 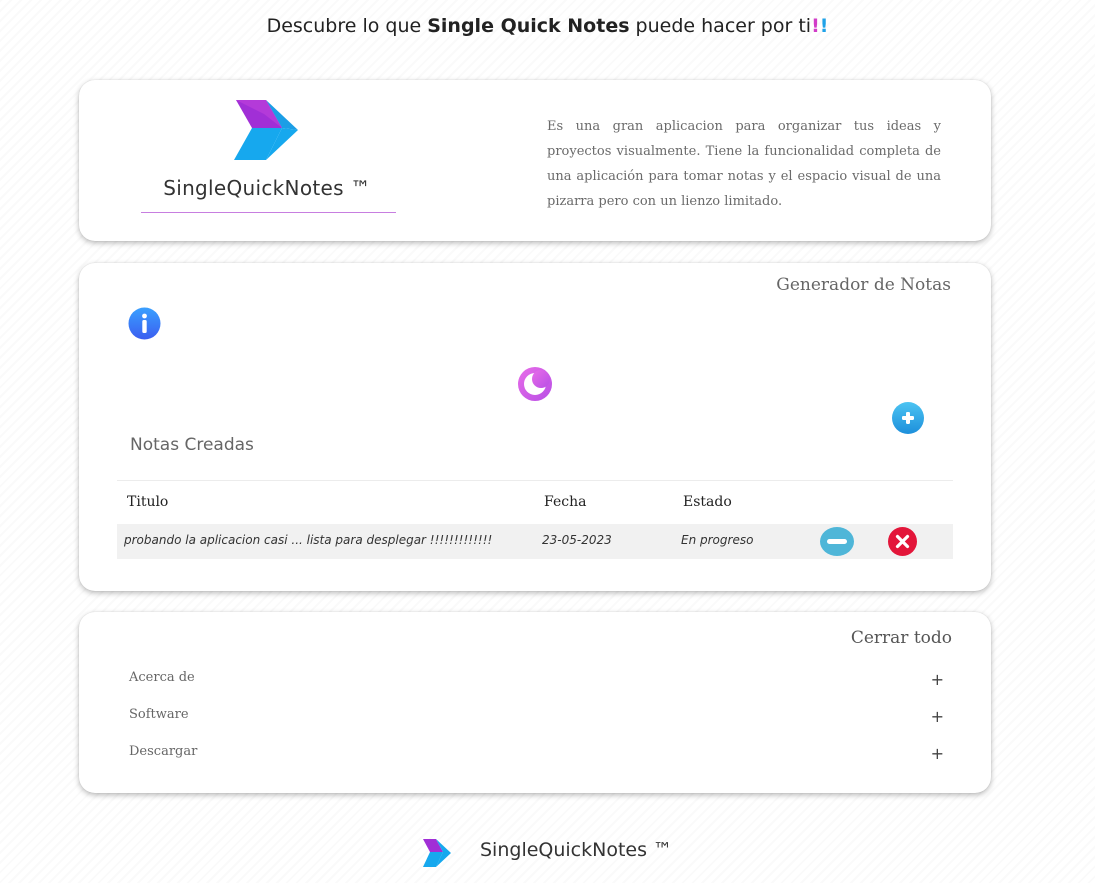 I want to click on accordion-item-descargar: Descargar +, so click(x=536, y=756).